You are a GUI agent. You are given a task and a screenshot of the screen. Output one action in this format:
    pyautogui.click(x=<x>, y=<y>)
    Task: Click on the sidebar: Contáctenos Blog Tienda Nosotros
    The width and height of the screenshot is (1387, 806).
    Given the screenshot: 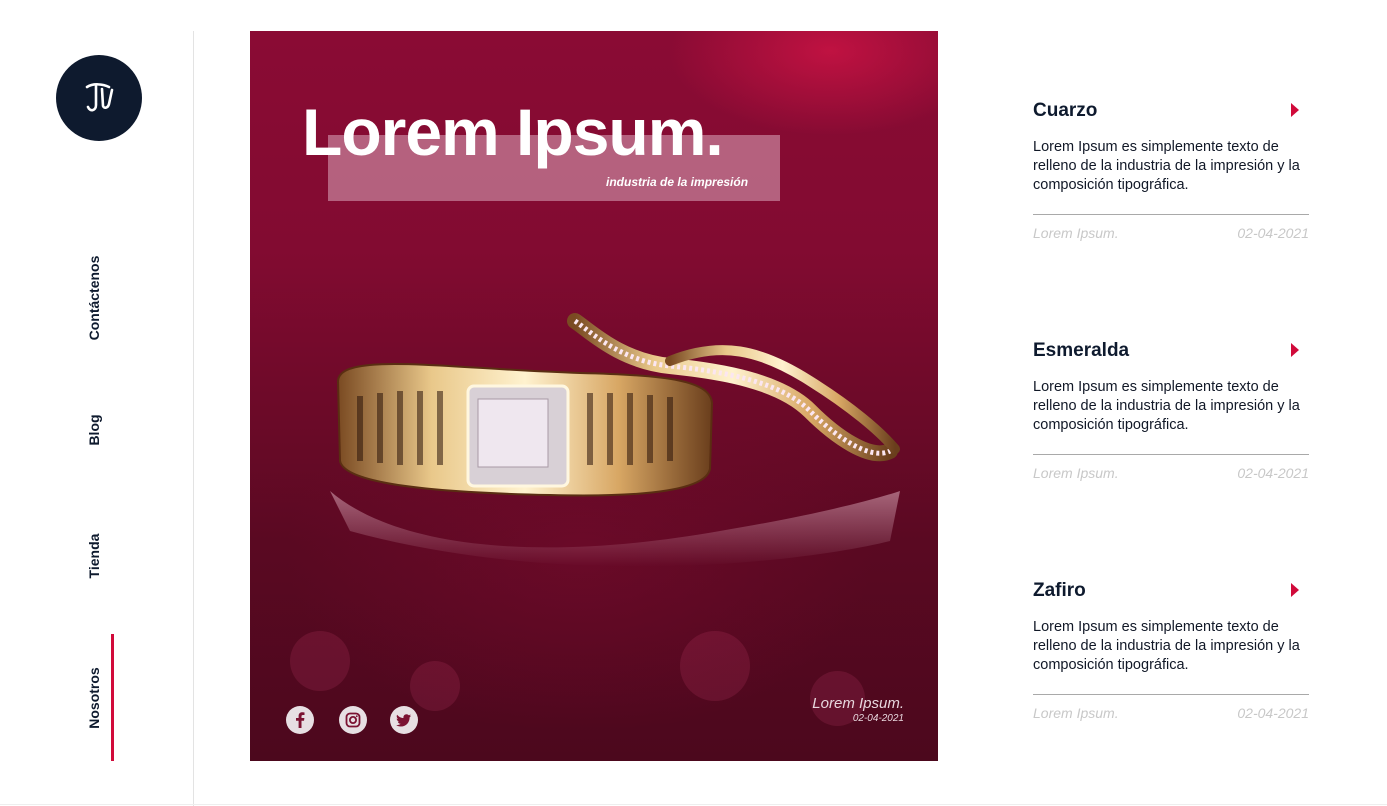 What is the action you would take?
    pyautogui.click(x=97, y=403)
    